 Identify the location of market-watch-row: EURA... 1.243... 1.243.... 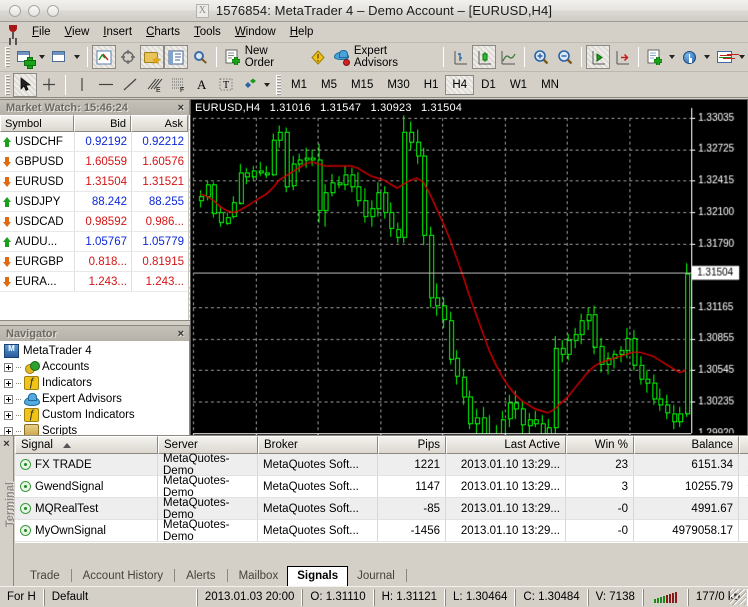
(94, 282).